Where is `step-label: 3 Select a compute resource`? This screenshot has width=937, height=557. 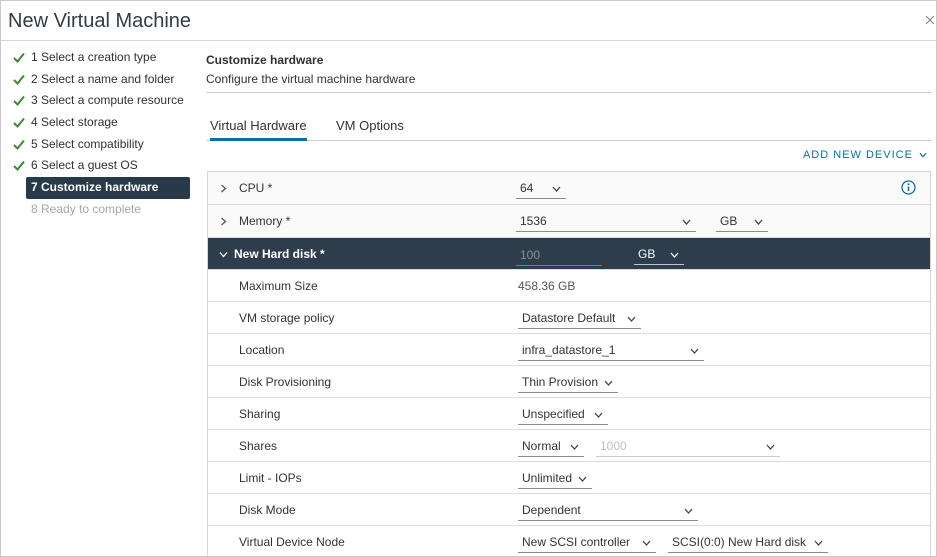
step-label: 3 Select a compute resource is located at coordinates (107, 100).